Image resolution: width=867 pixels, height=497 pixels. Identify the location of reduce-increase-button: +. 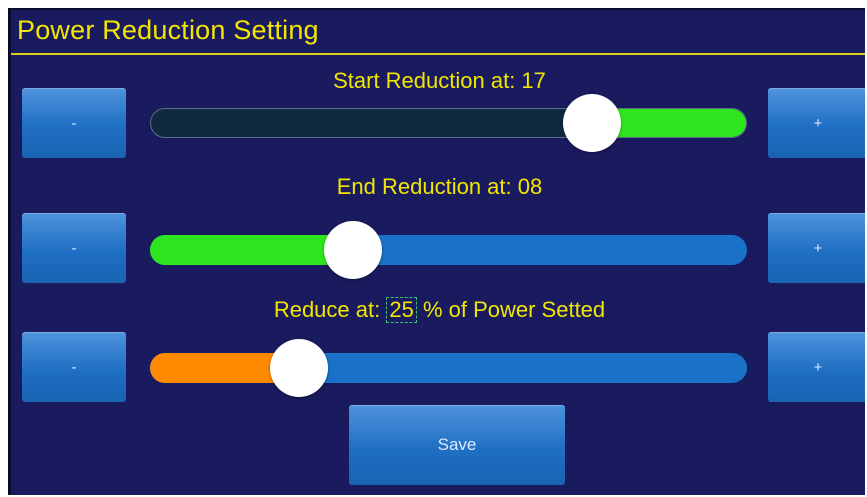
(816, 367).